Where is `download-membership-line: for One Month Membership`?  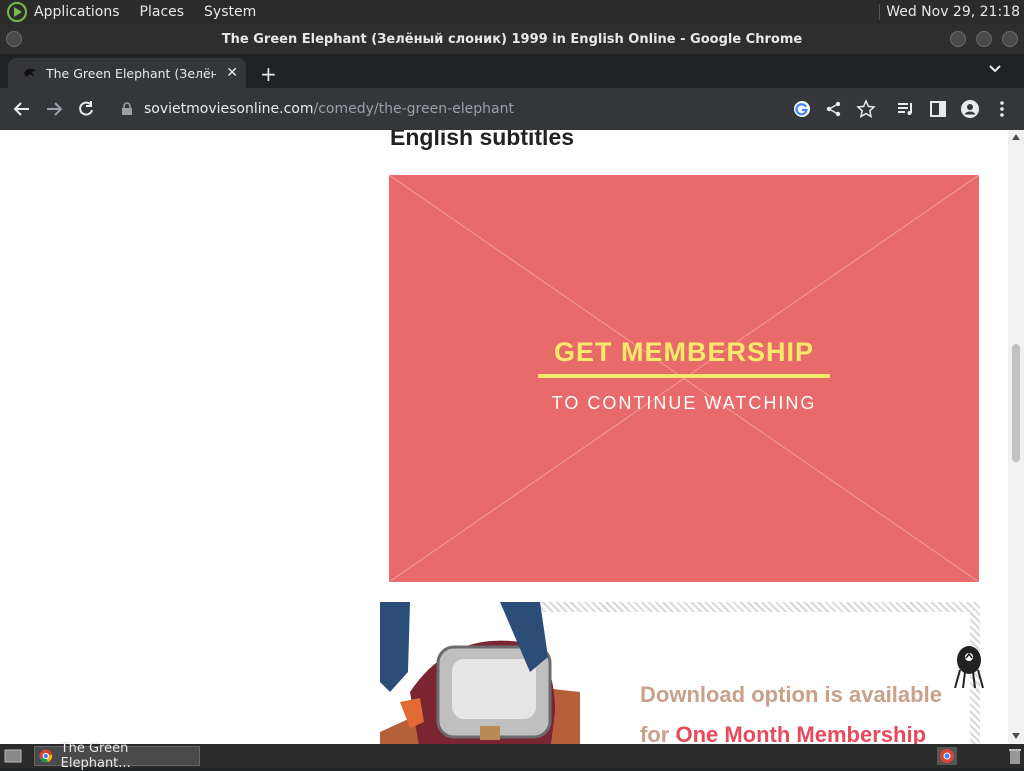 download-membership-line: for One Month Membership is located at coordinates (783, 733).